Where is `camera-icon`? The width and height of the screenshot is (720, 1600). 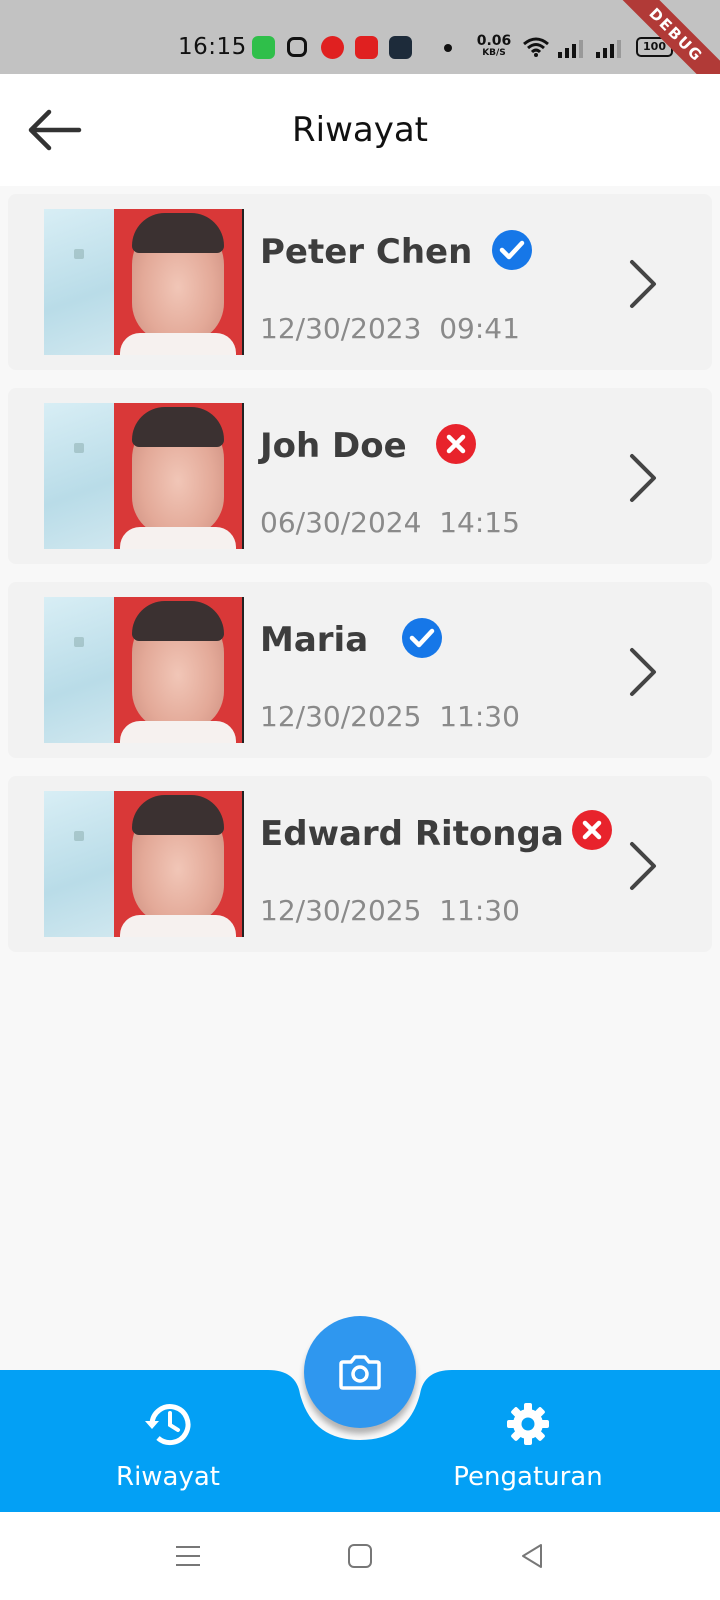 camera-icon is located at coordinates (360, 1372).